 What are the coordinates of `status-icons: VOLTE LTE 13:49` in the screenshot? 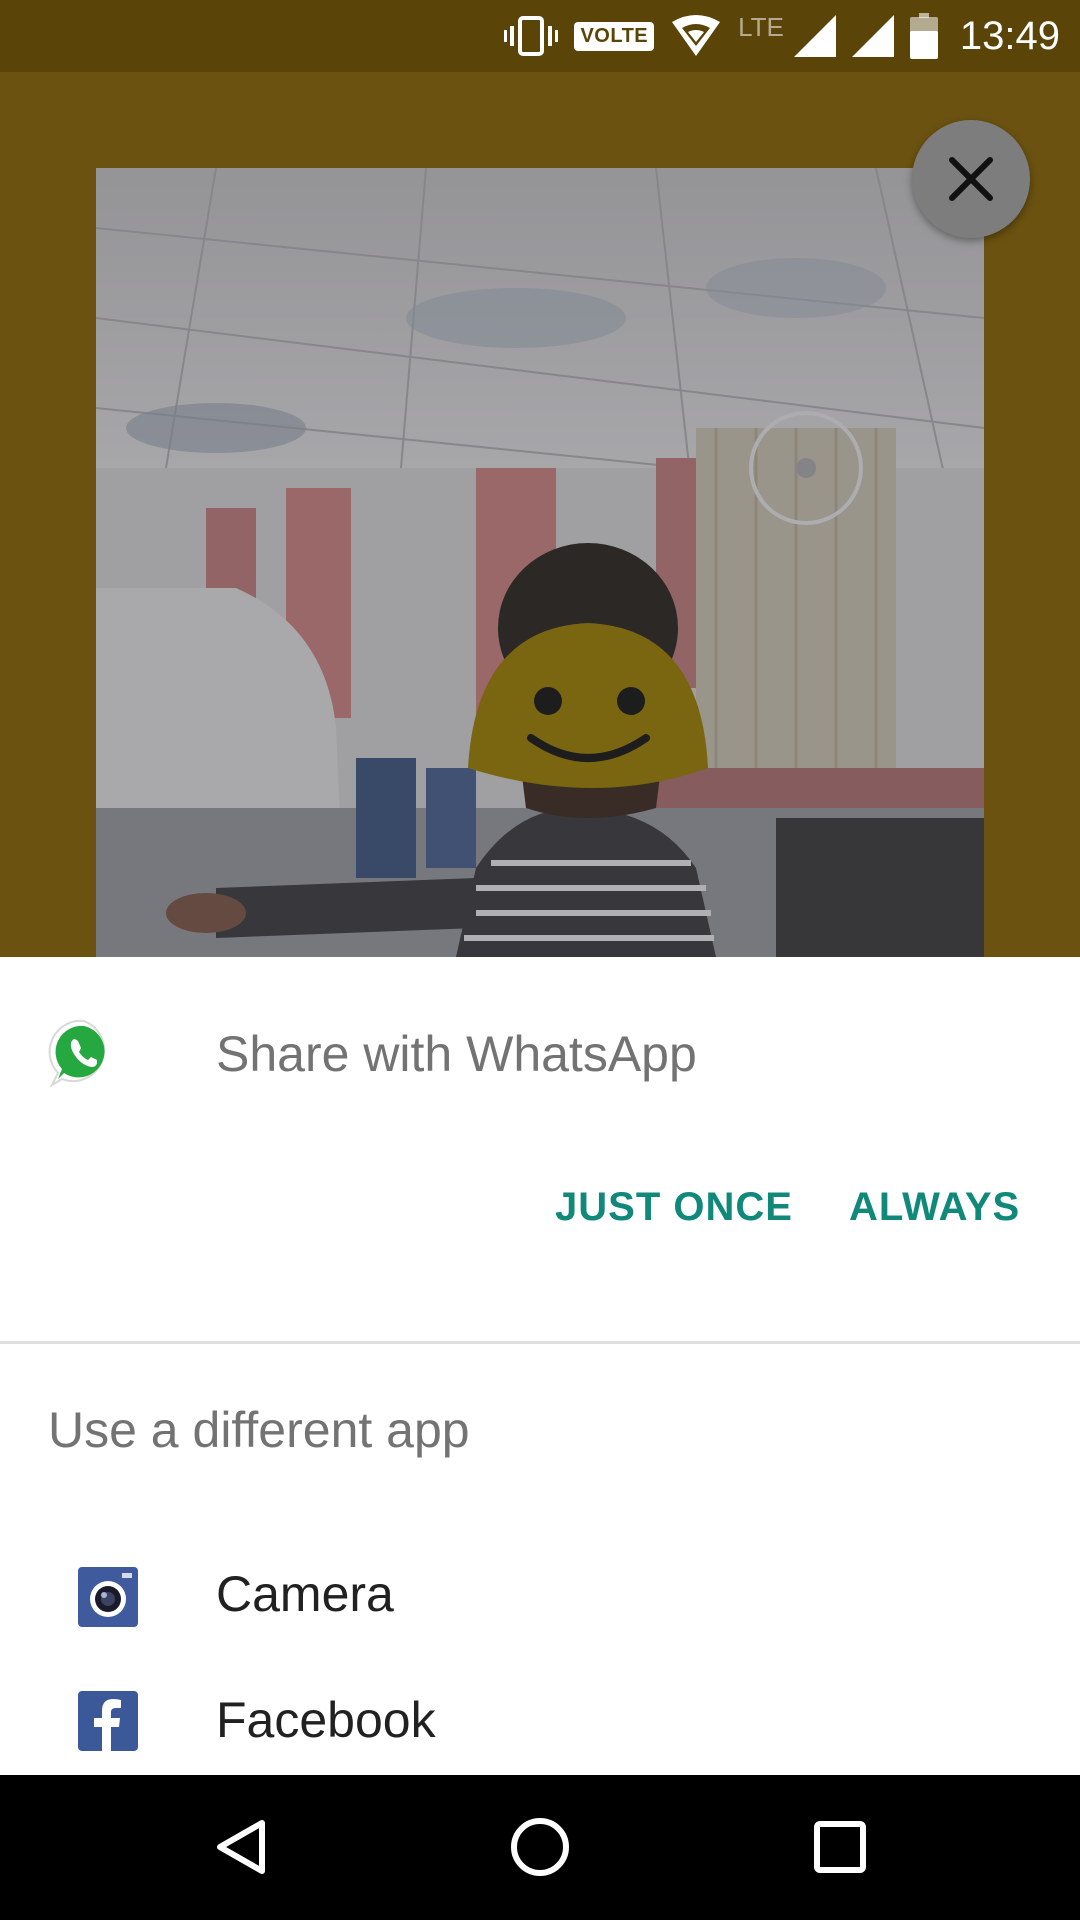 It's located at (782, 36).